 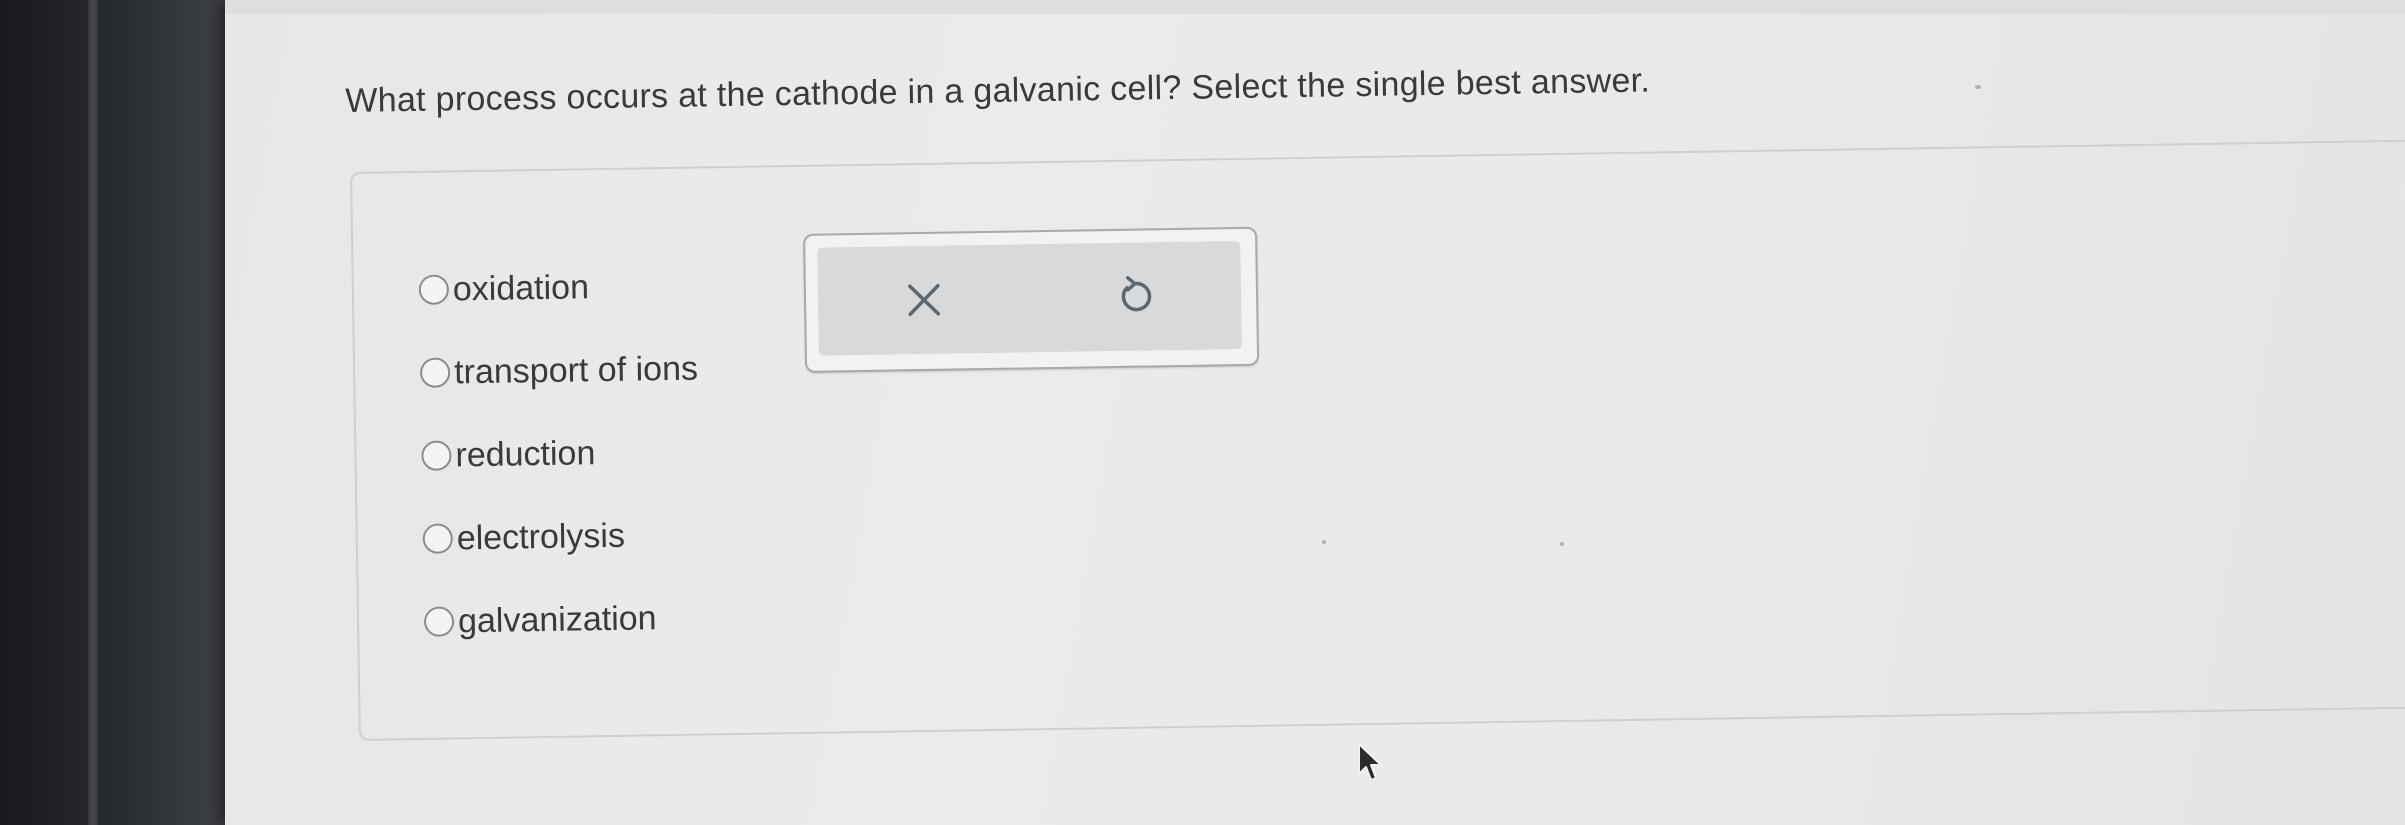 I want to click on option-transport-of-ions: transport of ions, so click(x=559, y=371).